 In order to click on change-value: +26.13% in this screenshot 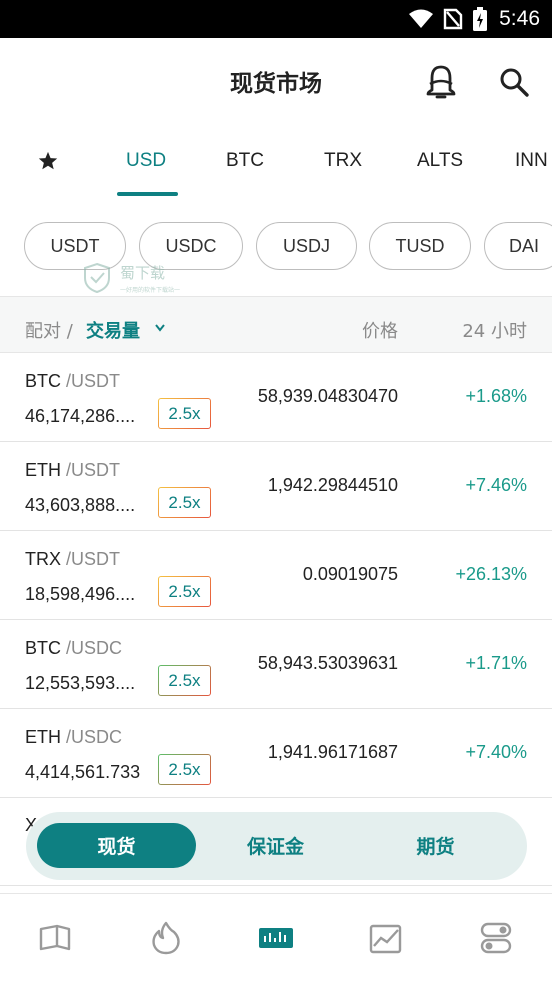, I will do `click(491, 574)`.